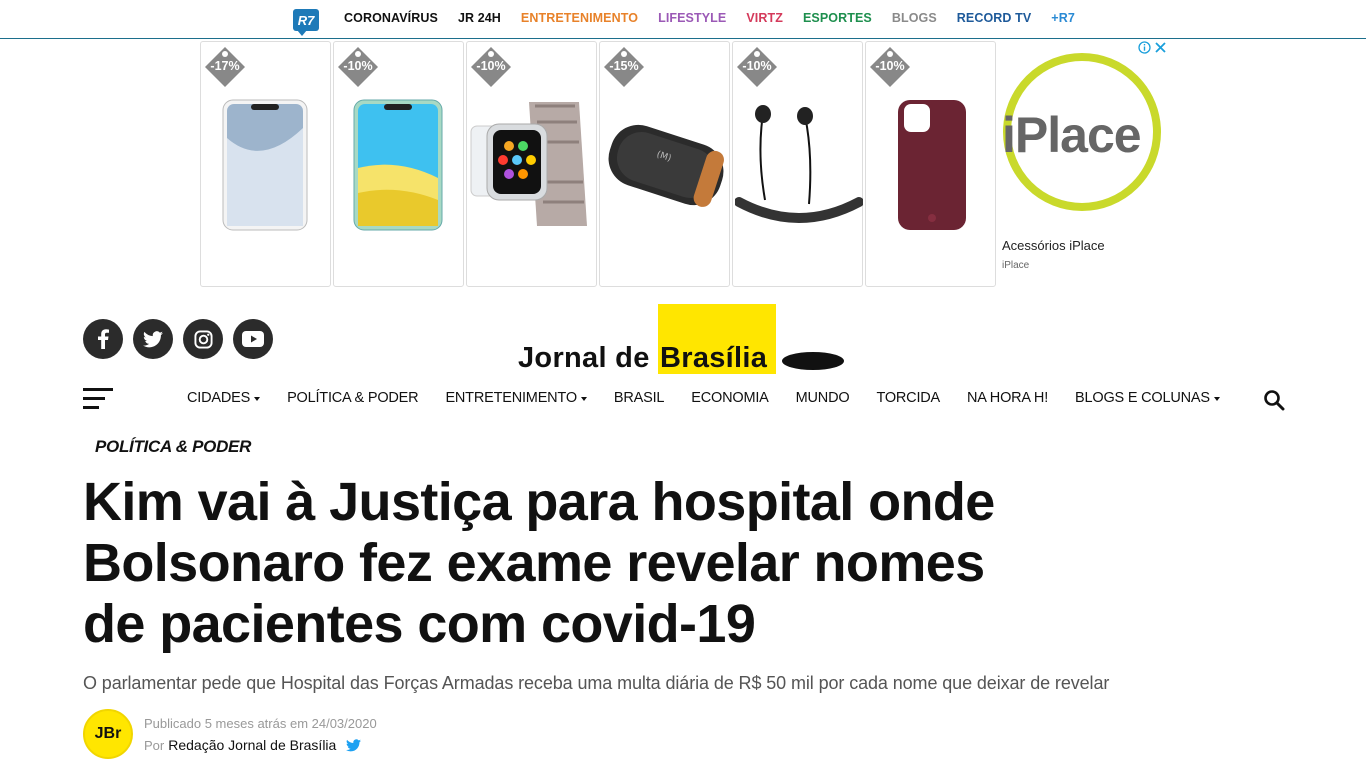 The width and height of the screenshot is (1366, 768). Describe the element at coordinates (516, 398) in the screenshot. I see `nav-item-entretenimento: ENTRETENIMENTO` at that location.